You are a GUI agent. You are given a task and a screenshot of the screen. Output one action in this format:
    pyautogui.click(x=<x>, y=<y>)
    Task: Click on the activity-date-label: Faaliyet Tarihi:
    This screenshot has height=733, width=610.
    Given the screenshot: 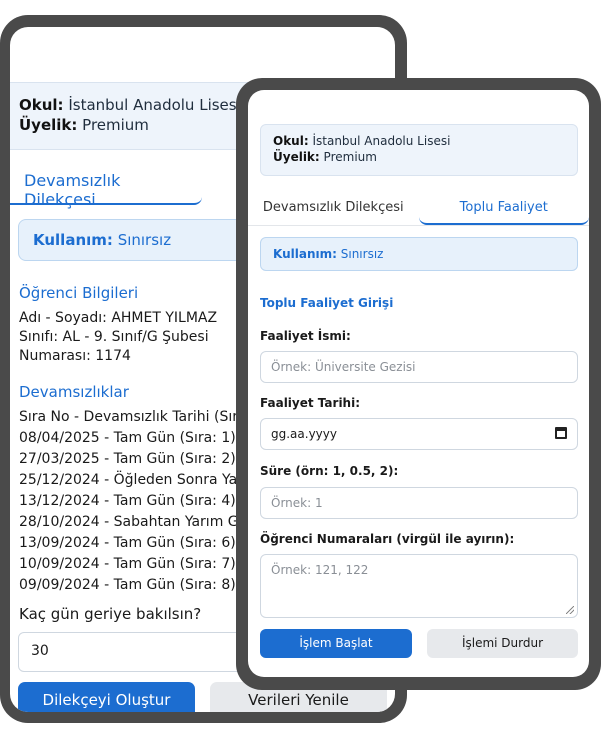 What is the action you would take?
    pyautogui.click(x=310, y=403)
    